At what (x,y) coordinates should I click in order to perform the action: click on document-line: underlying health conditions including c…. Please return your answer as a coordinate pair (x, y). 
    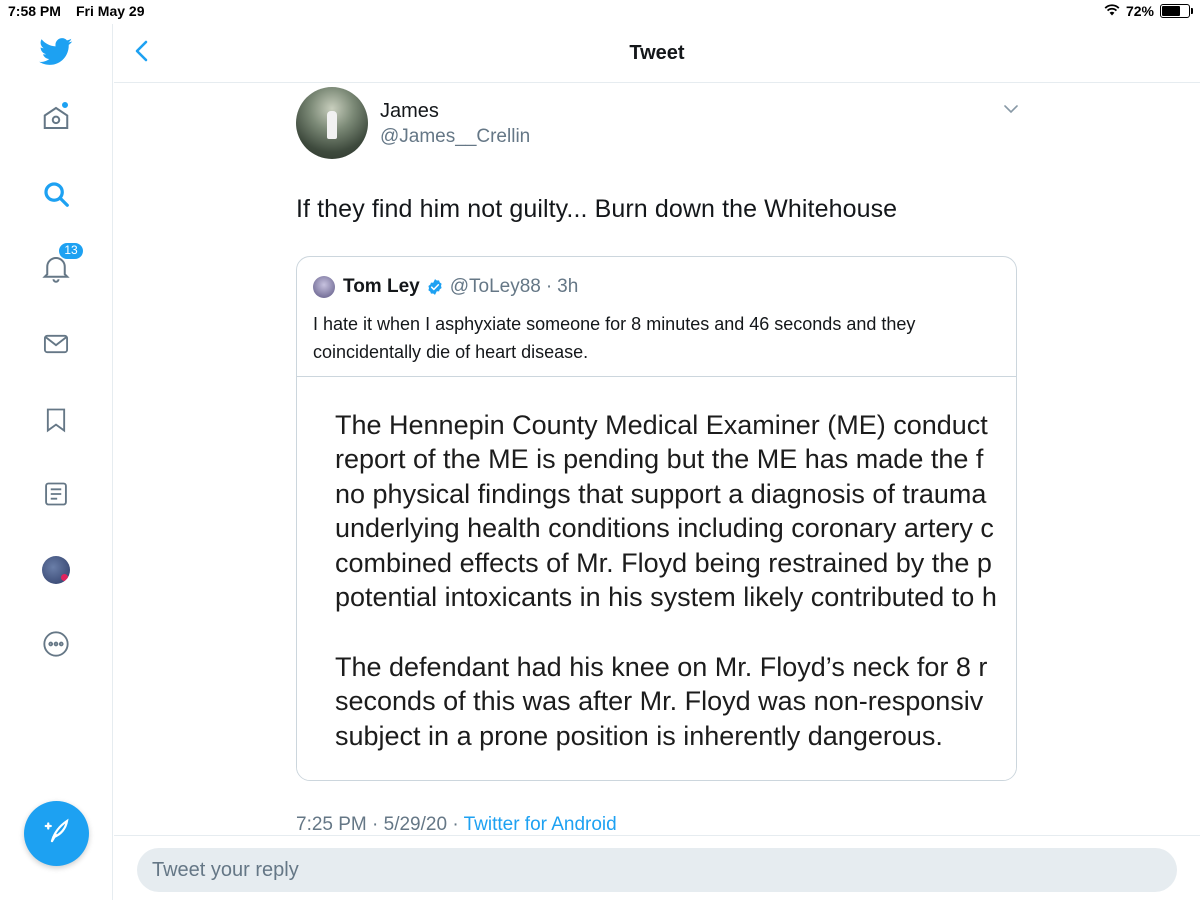
    Looking at the image, I should click on (664, 528).